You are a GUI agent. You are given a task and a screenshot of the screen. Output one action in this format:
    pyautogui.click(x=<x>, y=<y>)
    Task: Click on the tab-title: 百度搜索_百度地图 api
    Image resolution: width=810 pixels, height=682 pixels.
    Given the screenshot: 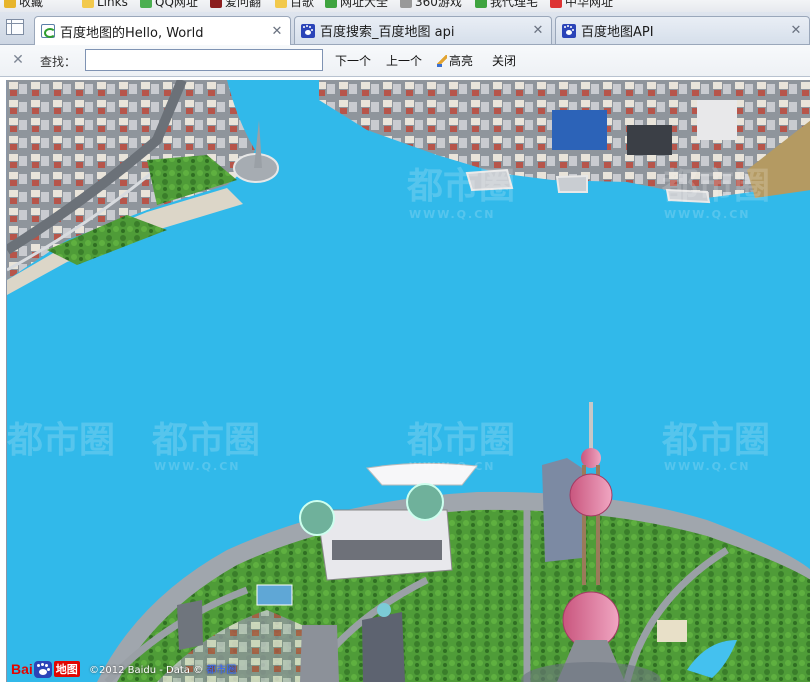 What is the action you would take?
    pyautogui.click(x=387, y=32)
    